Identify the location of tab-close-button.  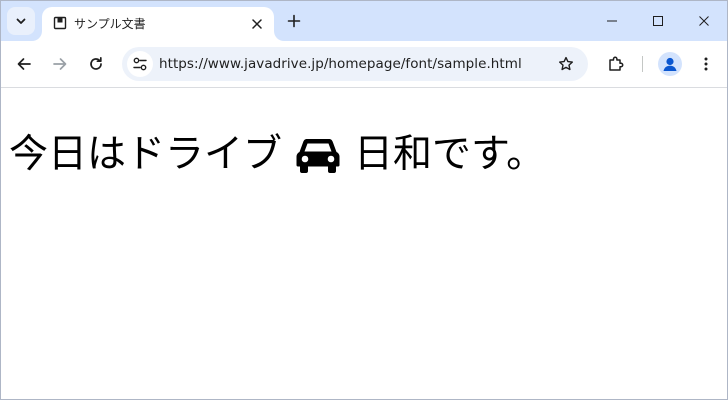
(257, 24).